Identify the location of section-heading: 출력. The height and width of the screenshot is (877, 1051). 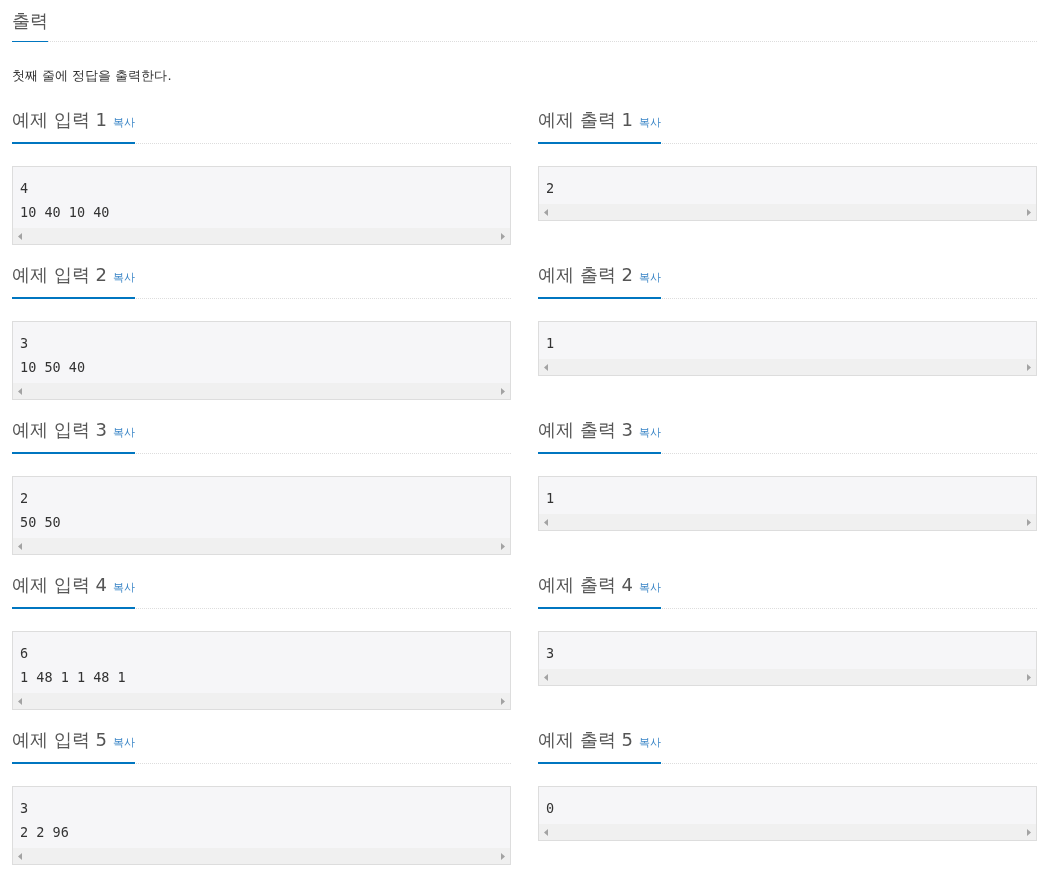
(30, 25).